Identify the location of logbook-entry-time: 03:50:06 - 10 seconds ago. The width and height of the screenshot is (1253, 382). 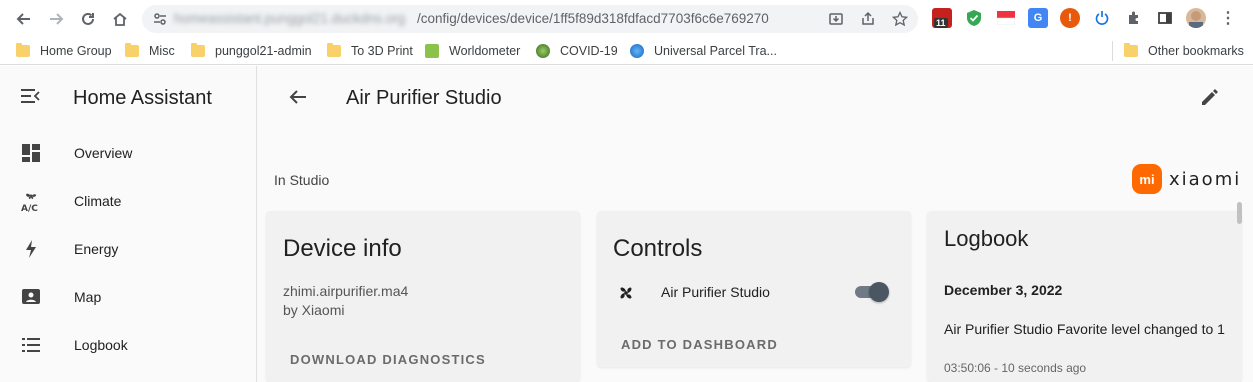
(1015, 368).